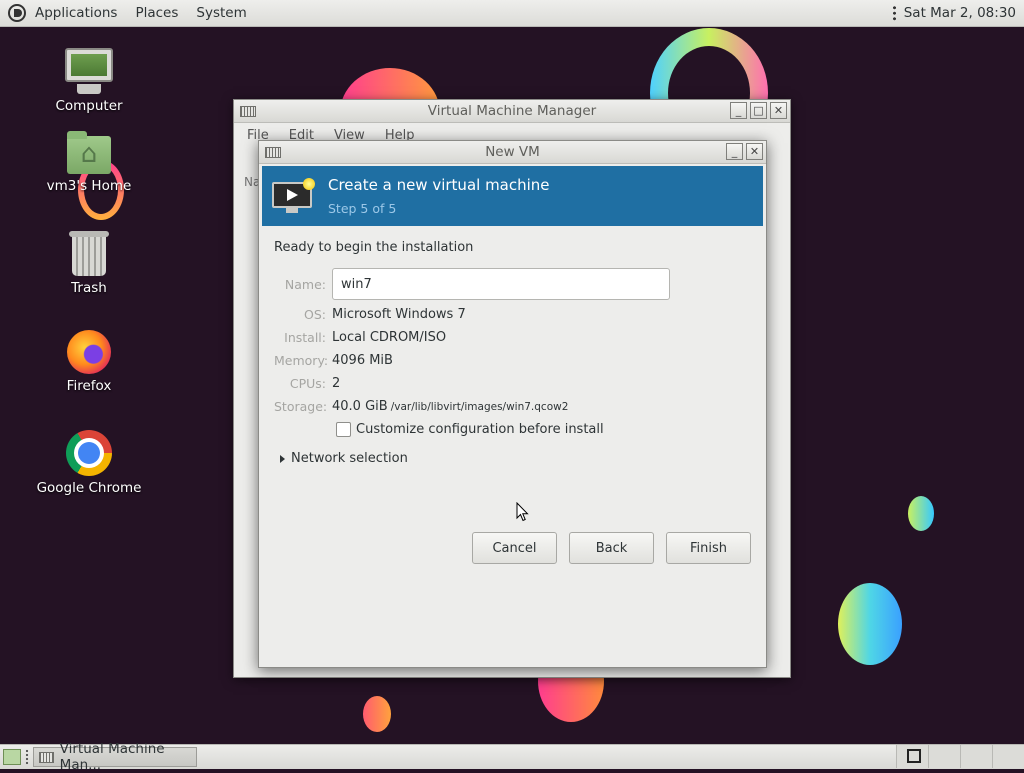 The image size is (1024, 773). What do you see at coordinates (89, 386) in the screenshot?
I see `desktop-icon-label: Firefox` at bounding box center [89, 386].